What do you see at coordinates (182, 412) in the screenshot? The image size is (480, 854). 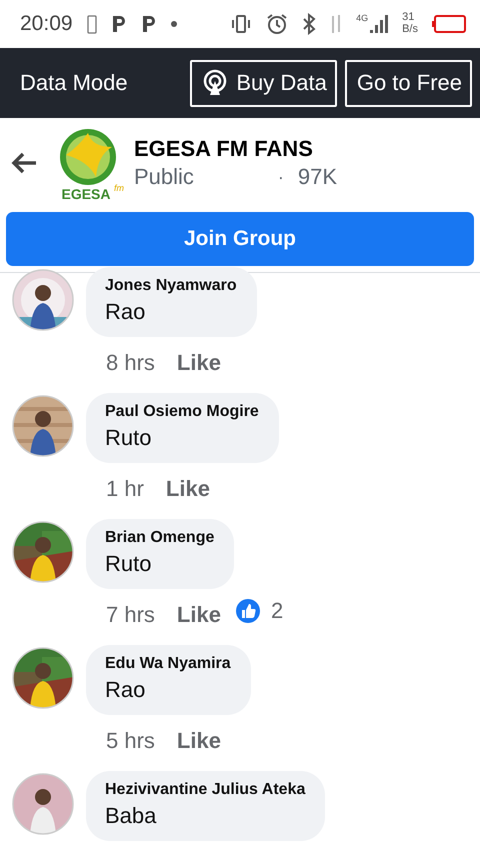 I see `comment-author: Paul Osiemo Mogire` at bounding box center [182, 412].